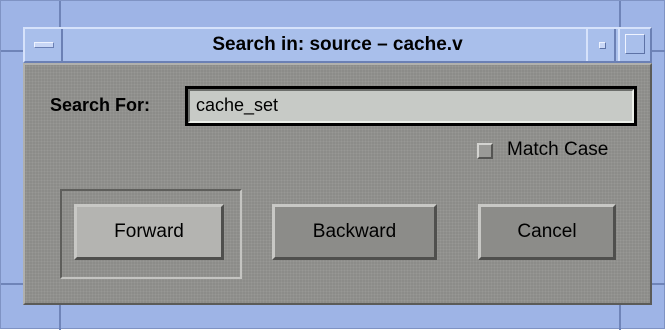  What do you see at coordinates (354, 232) in the screenshot?
I see `backward-button: Backward` at bounding box center [354, 232].